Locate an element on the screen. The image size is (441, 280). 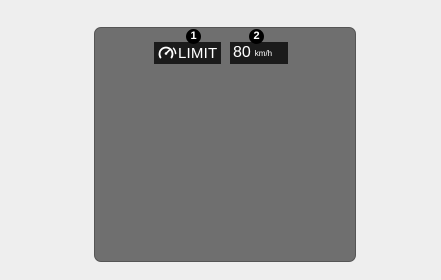
set-speed-value: 80 is located at coordinates (242, 52).